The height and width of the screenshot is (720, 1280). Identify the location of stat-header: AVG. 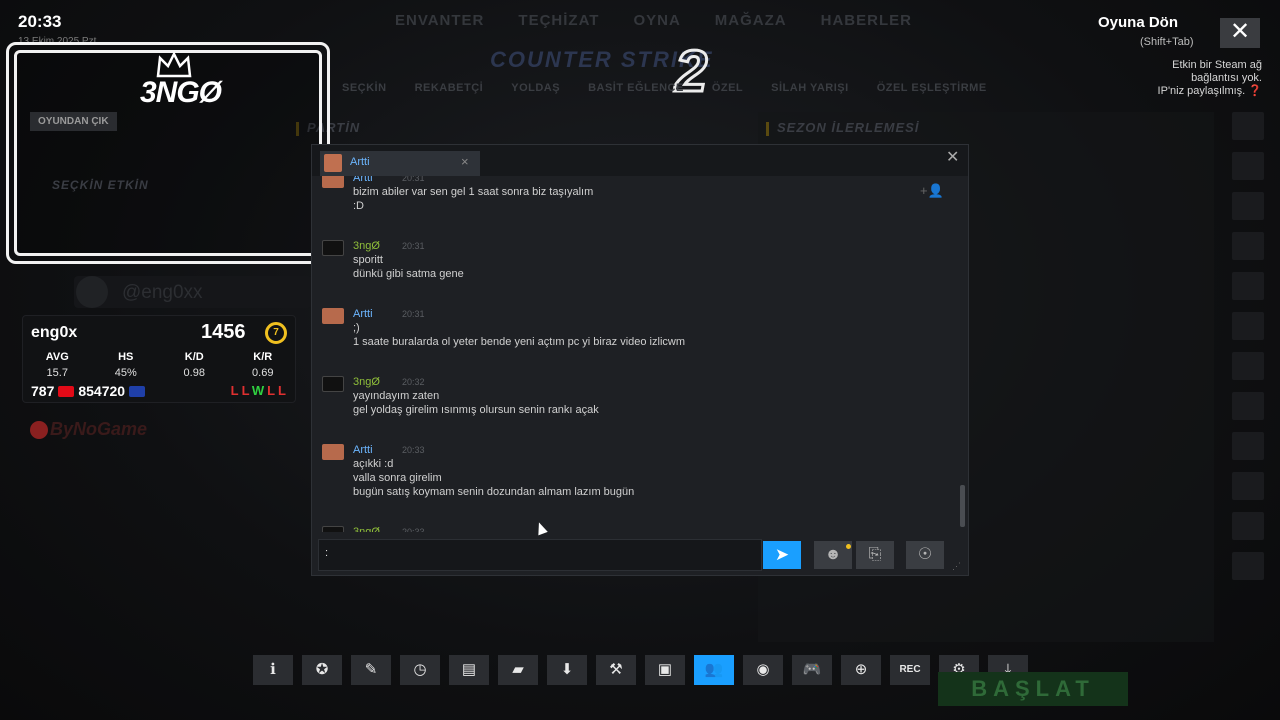
(57, 357).